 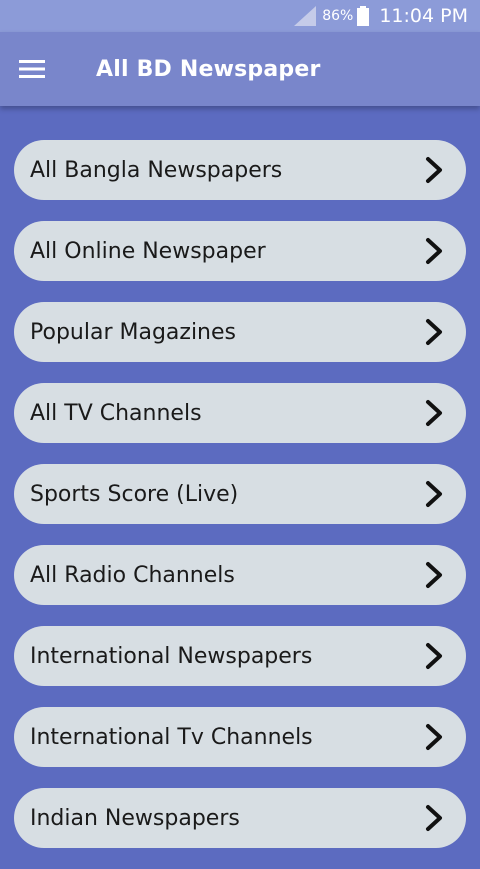 I want to click on menu-item-label: All Bangla Newspapers, so click(x=156, y=170).